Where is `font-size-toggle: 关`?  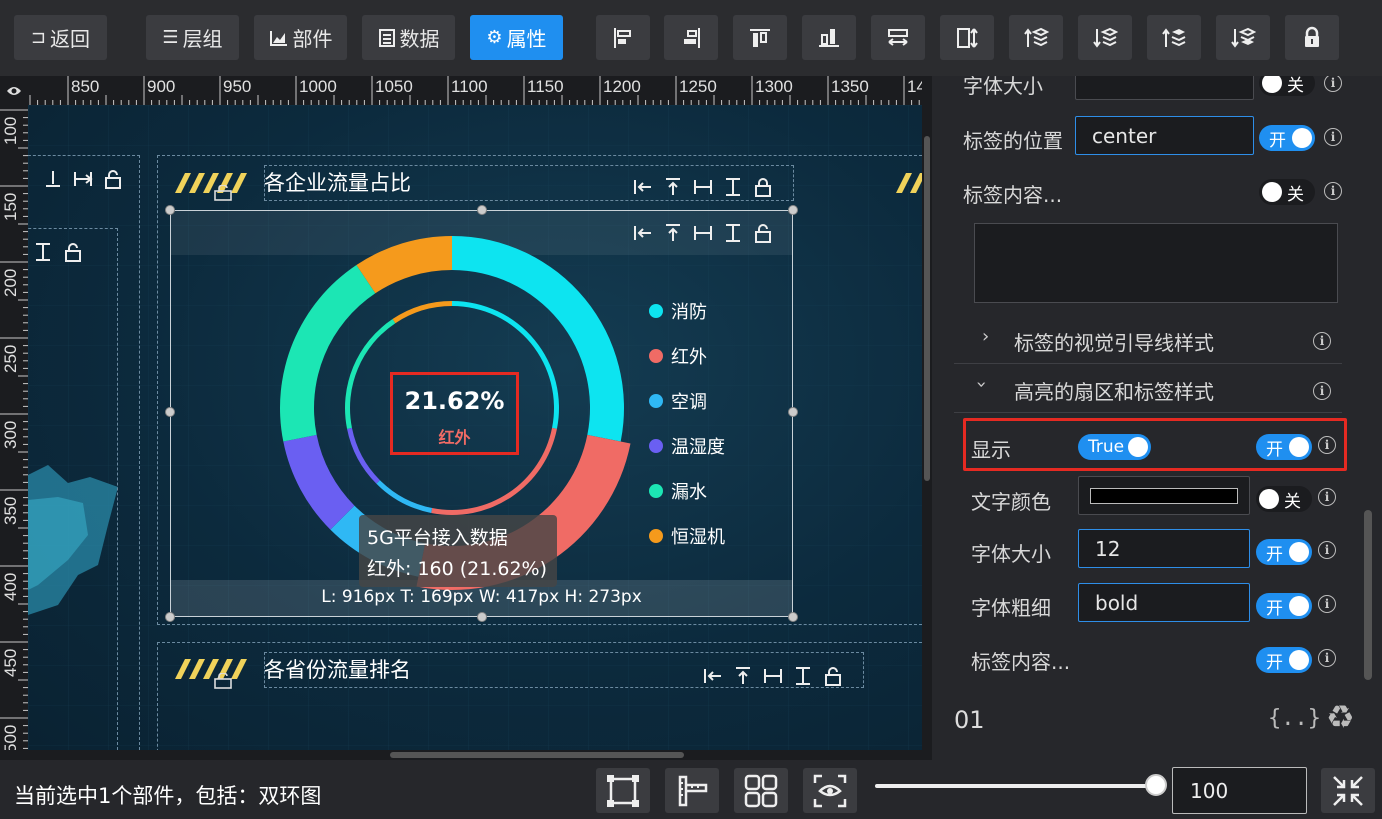
font-size-toggle: 关 is located at coordinates (1287, 86).